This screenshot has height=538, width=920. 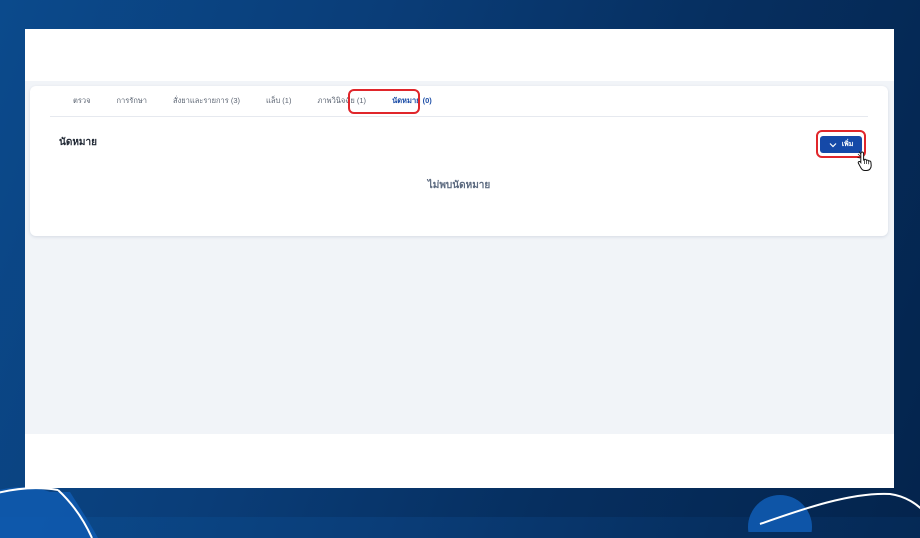 I want to click on tab-highlight-annotation, so click(x=384, y=101).